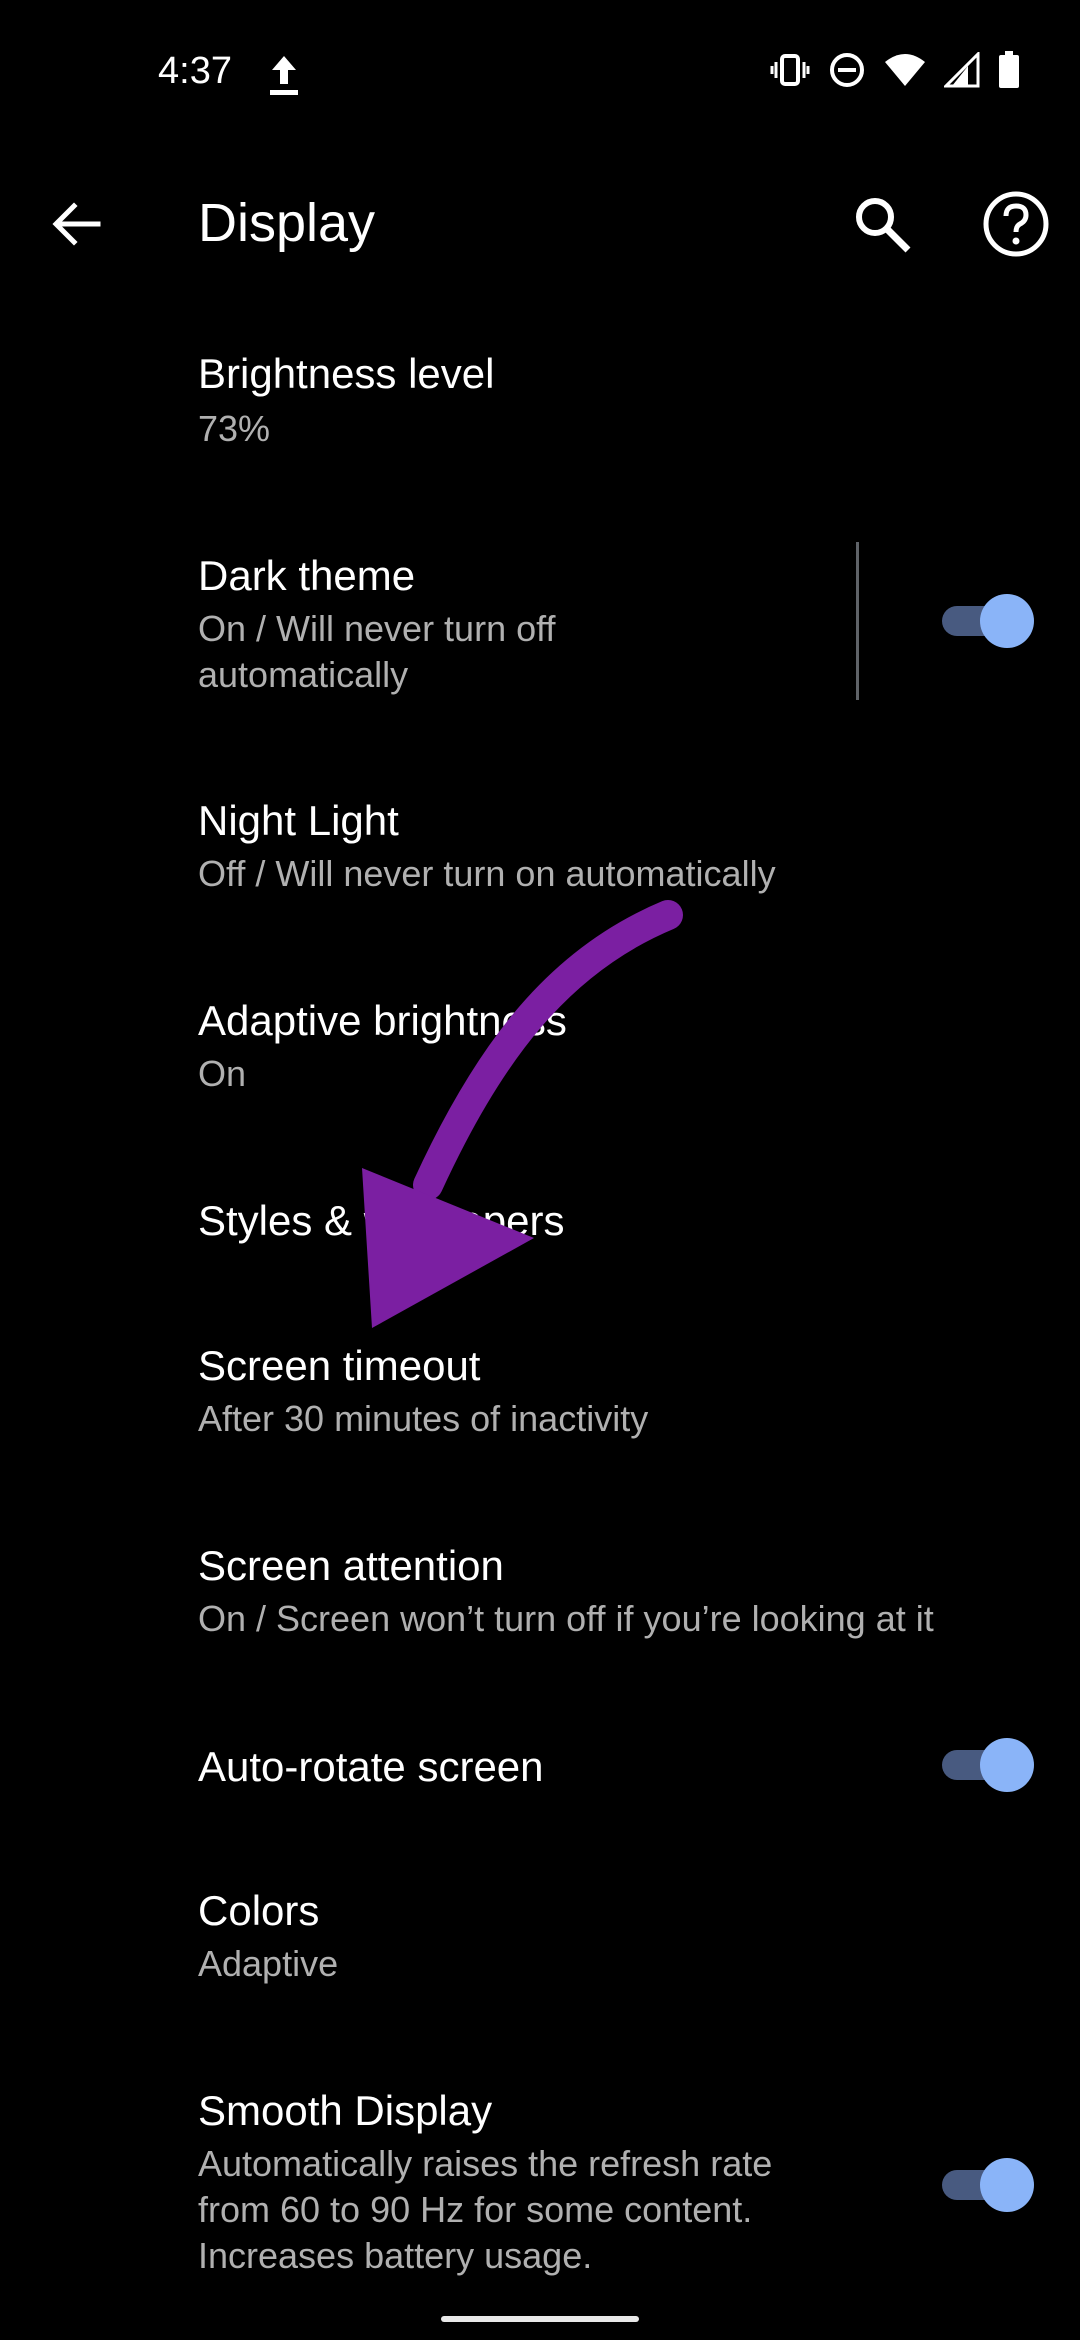 This screenshot has width=1080, height=2340. Describe the element at coordinates (986, 1764) in the screenshot. I see `auto-rotate-toggle` at that location.